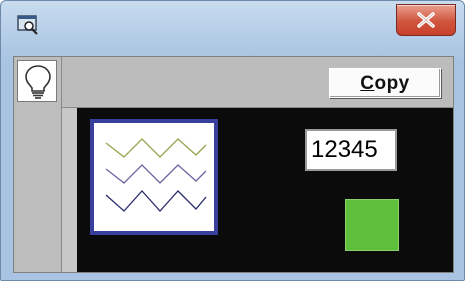 The width and height of the screenshot is (467, 283). I want to click on magnifier-window-icon, so click(27, 25).